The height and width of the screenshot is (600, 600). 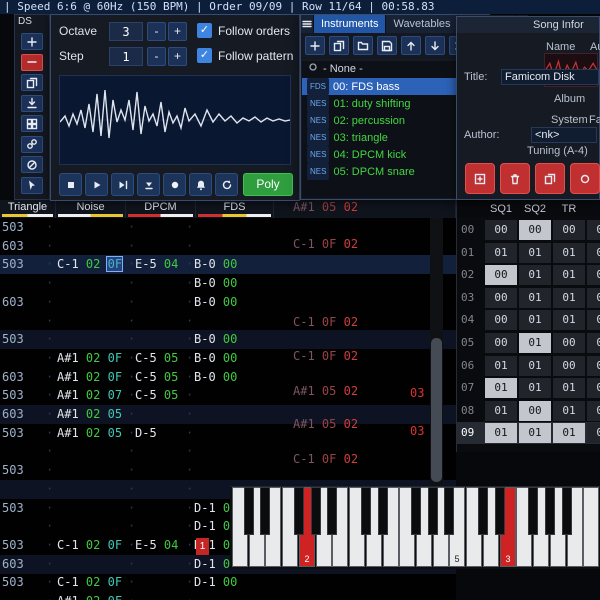 I want to click on channel-header-dpcm: DPCM, so click(x=161, y=209).